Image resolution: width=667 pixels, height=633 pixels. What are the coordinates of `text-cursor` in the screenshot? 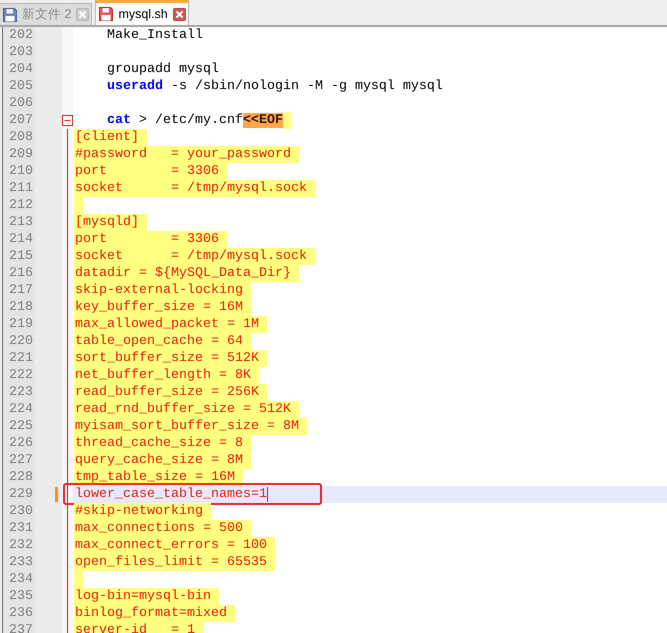 It's located at (267, 494).